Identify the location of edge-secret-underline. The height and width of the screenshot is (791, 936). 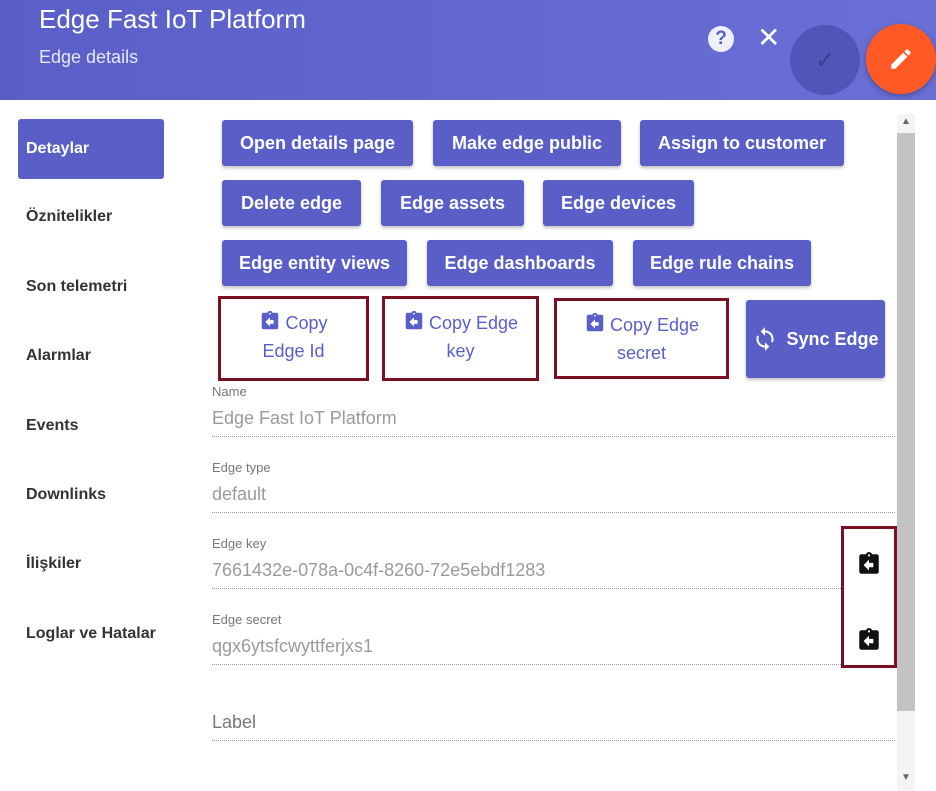
(553, 664).